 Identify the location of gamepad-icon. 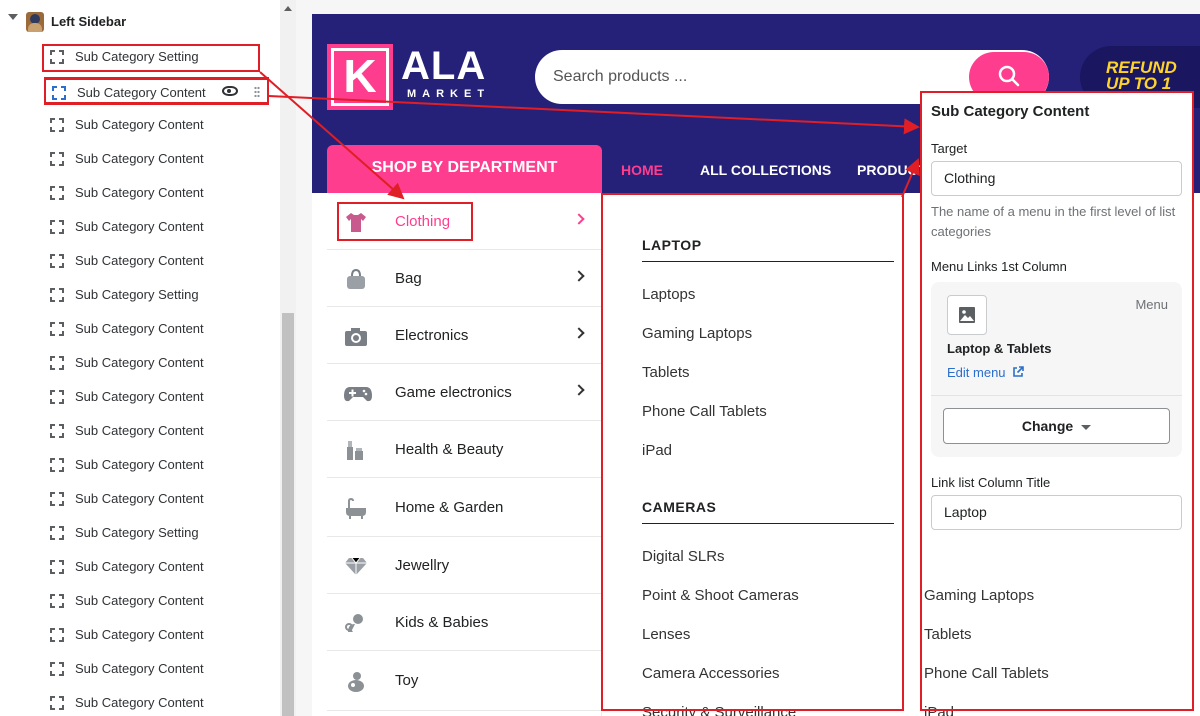
(357, 393).